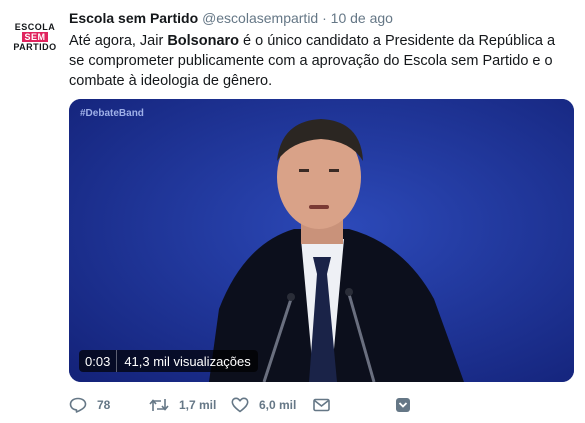  What do you see at coordinates (35, 47) in the screenshot?
I see `avatar-line3: PARTIDO` at bounding box center [35, 47].